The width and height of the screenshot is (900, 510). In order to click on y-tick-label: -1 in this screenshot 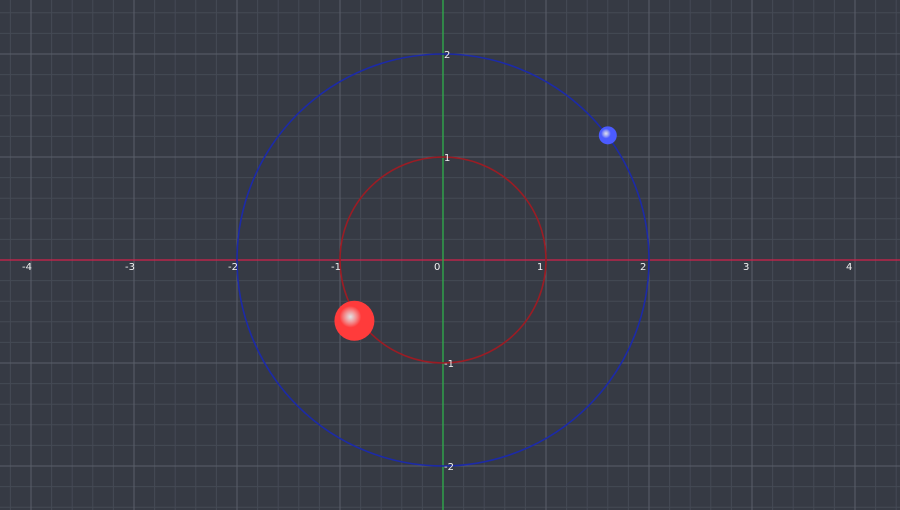, I will do `click(449, 364)`.